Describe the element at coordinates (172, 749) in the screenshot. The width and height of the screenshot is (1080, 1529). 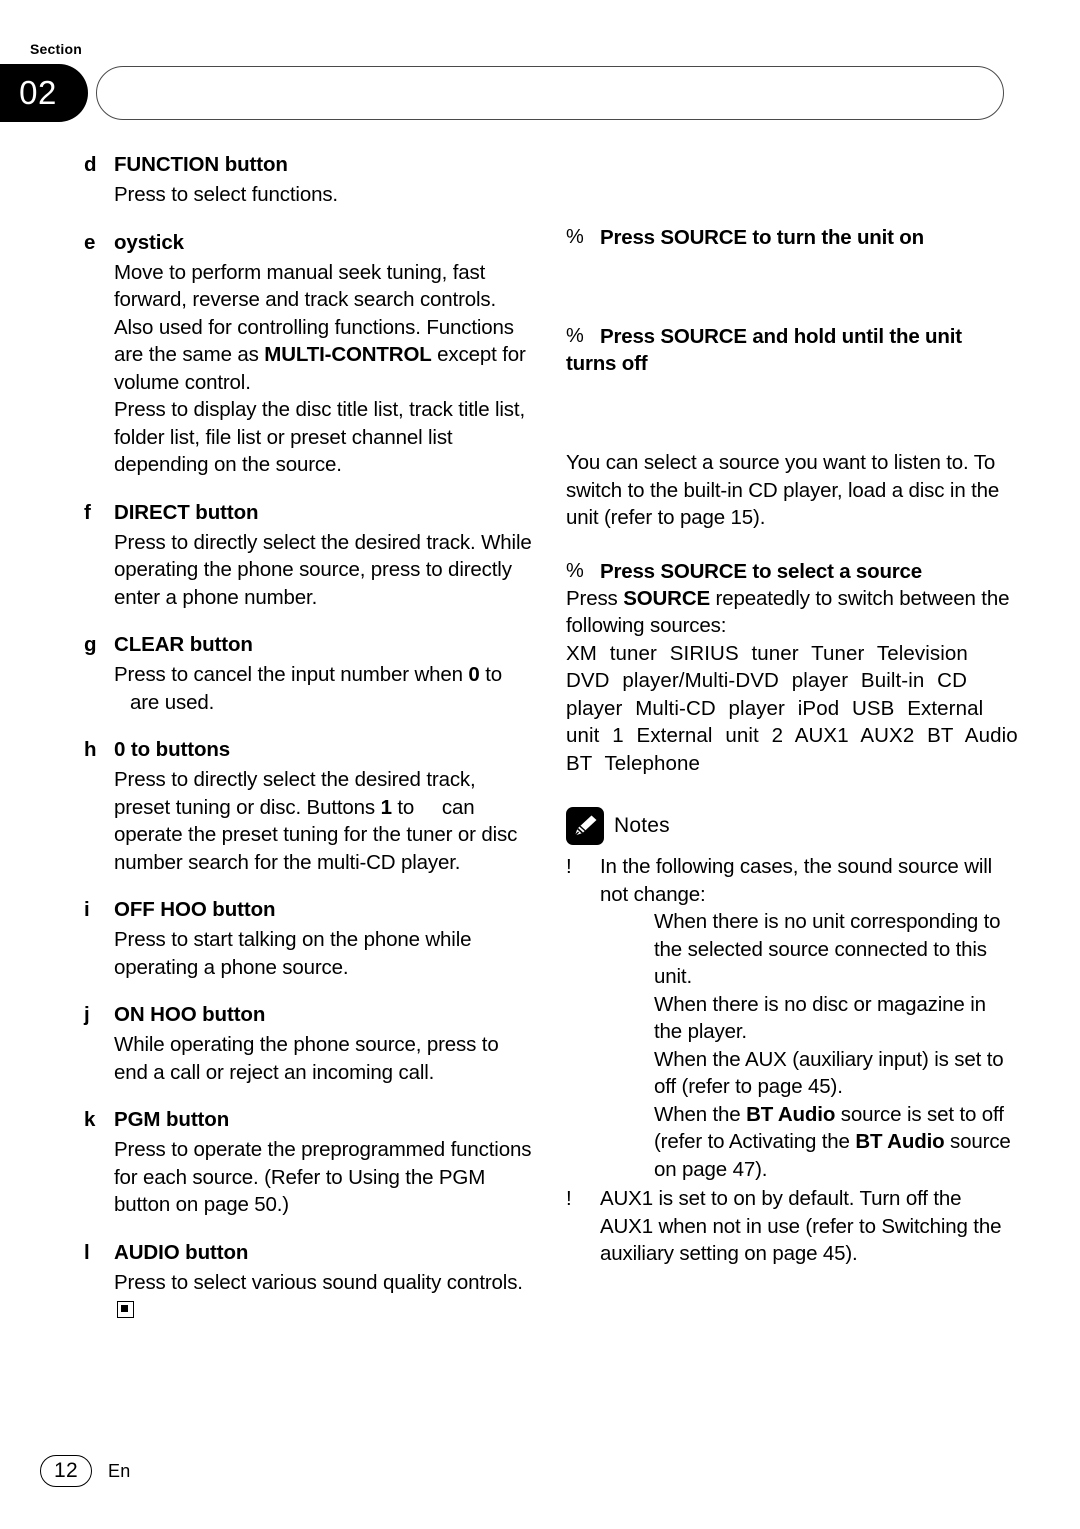
I see `item-title: 0 to buttons` at that location.